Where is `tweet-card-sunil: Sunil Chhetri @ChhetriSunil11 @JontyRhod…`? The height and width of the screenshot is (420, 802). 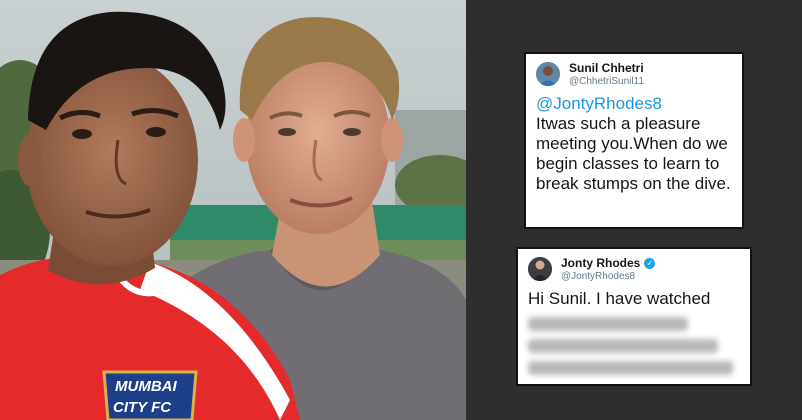
tweet-card-sunil: Sunil Chhetri @ChhetriSunil11 @JontyRhod… is located at coordinates (634, 140).